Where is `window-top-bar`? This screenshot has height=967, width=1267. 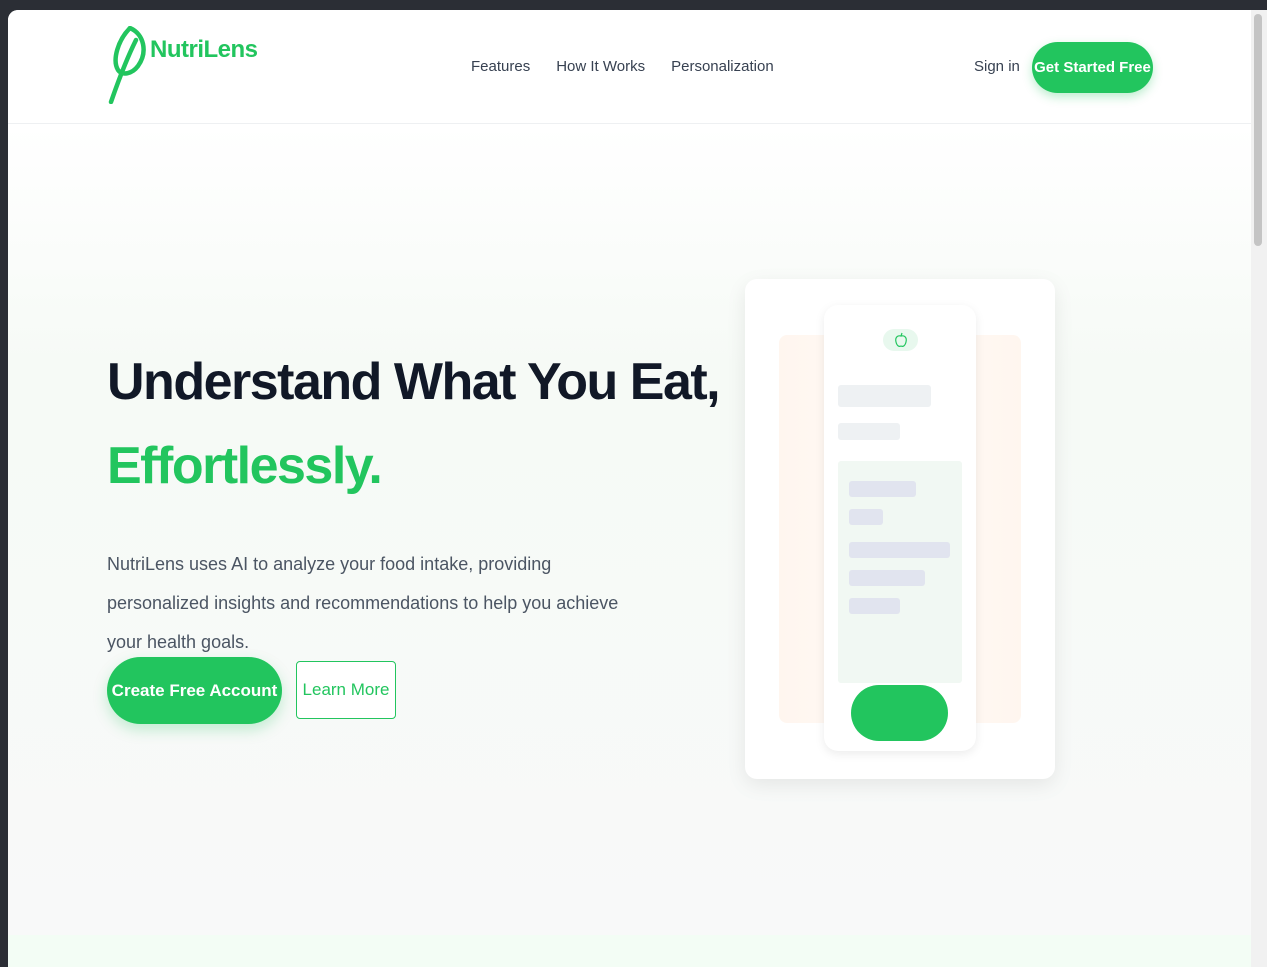 window-top-bar is located at coordinates (633, 5).